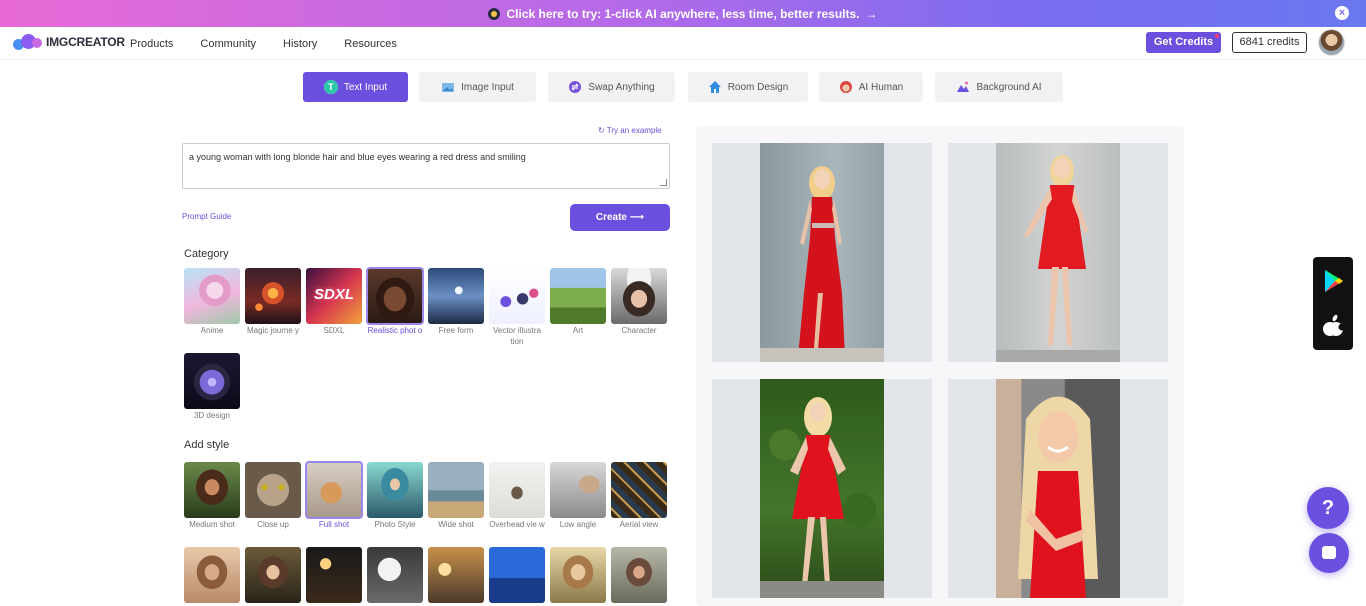 The image size is (1366, 606). What do you see at coordinates (639, 296) in the screenshot?
I see `character-thumbnail` at bounding box center [639, 296].